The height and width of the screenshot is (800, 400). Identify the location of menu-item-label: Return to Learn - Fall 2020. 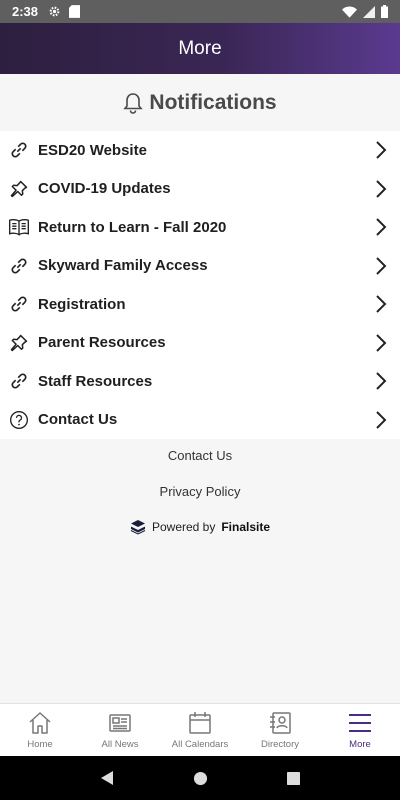
(132, 227).